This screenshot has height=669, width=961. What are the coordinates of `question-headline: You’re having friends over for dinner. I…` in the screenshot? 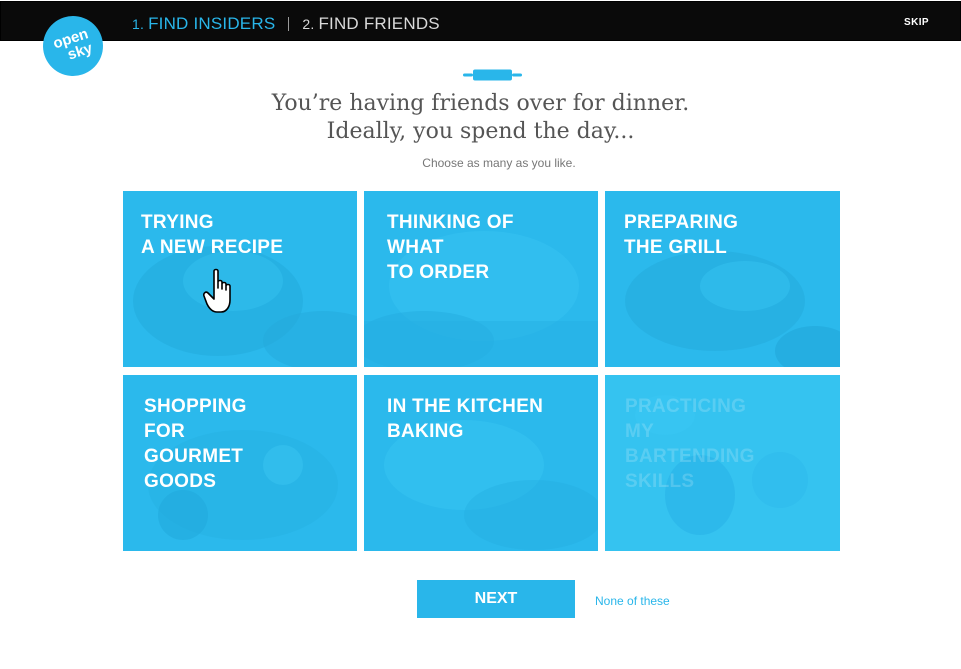 It's located at (480, 118).